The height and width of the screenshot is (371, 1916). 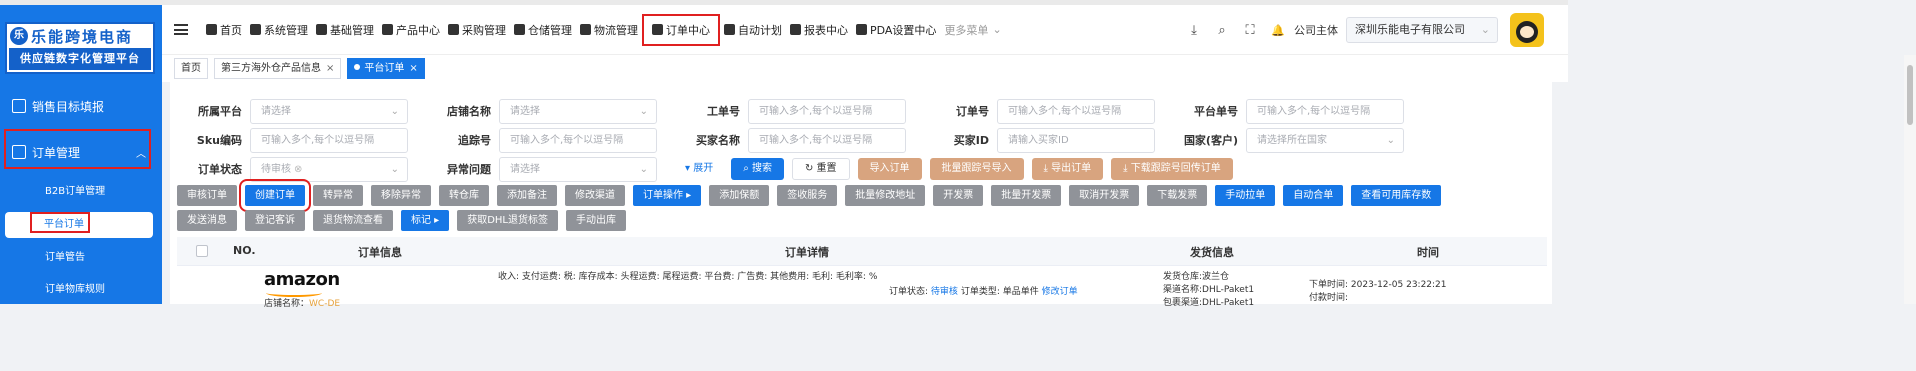 I want to click on manual-outbound-button: 手动出库, so click(x=596, y=220).